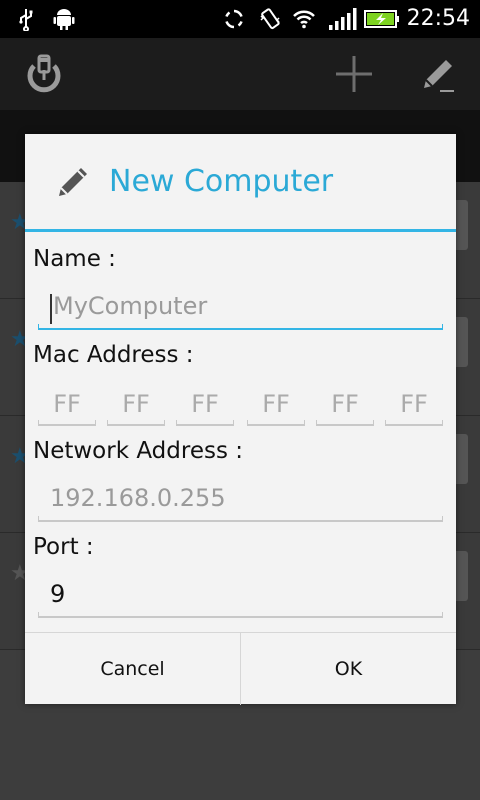 This screenshot has width=480, height=800. I want to click on status-bar: 22:54, so click(240, 19).